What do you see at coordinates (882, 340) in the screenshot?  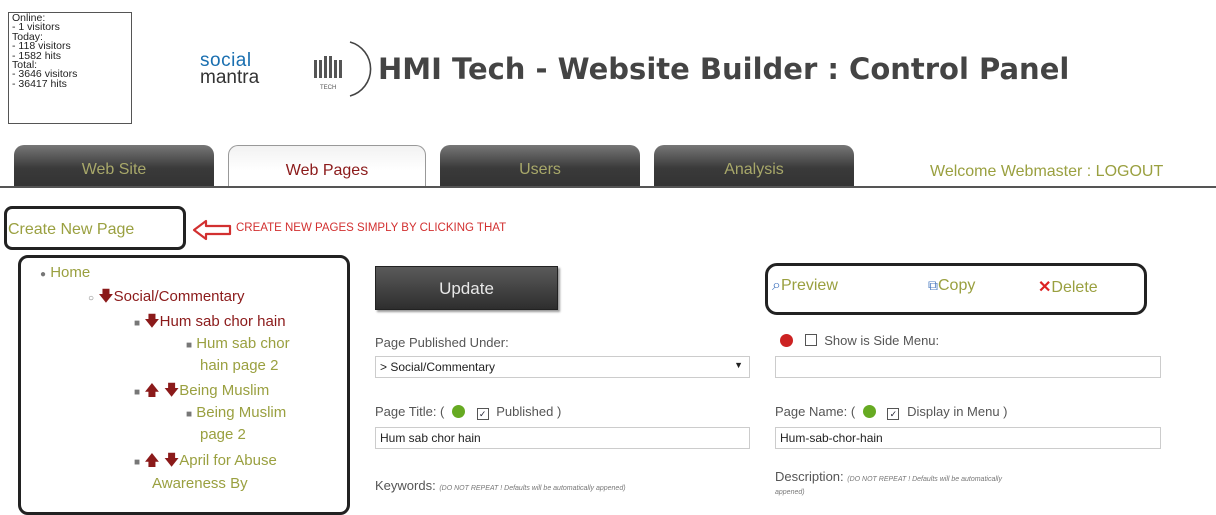 I see `show-side-menu-label: Show is Side Menu:` at bounding box center [882, 340].